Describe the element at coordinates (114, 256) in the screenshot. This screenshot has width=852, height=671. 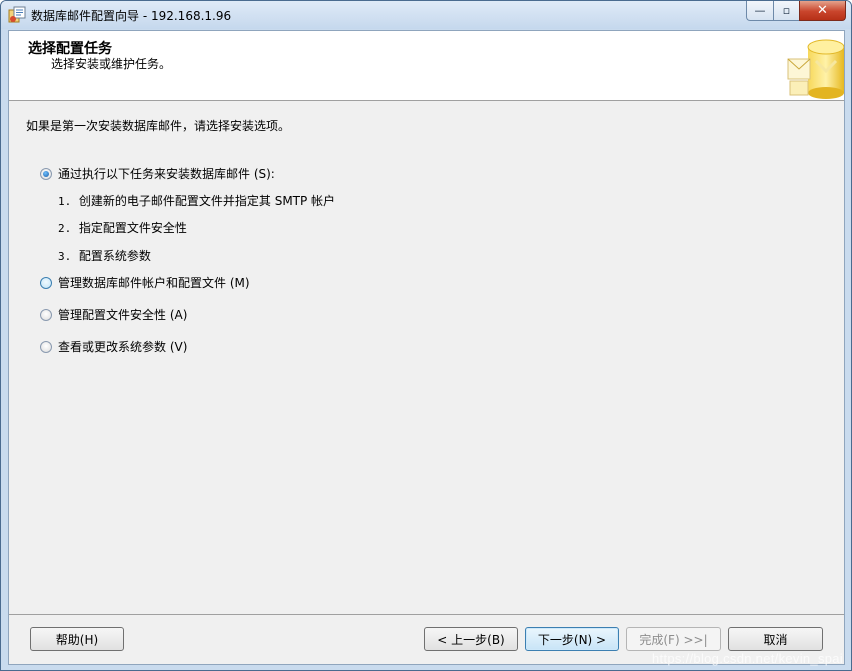
I see `step-text: 配置系统参数` at that location.